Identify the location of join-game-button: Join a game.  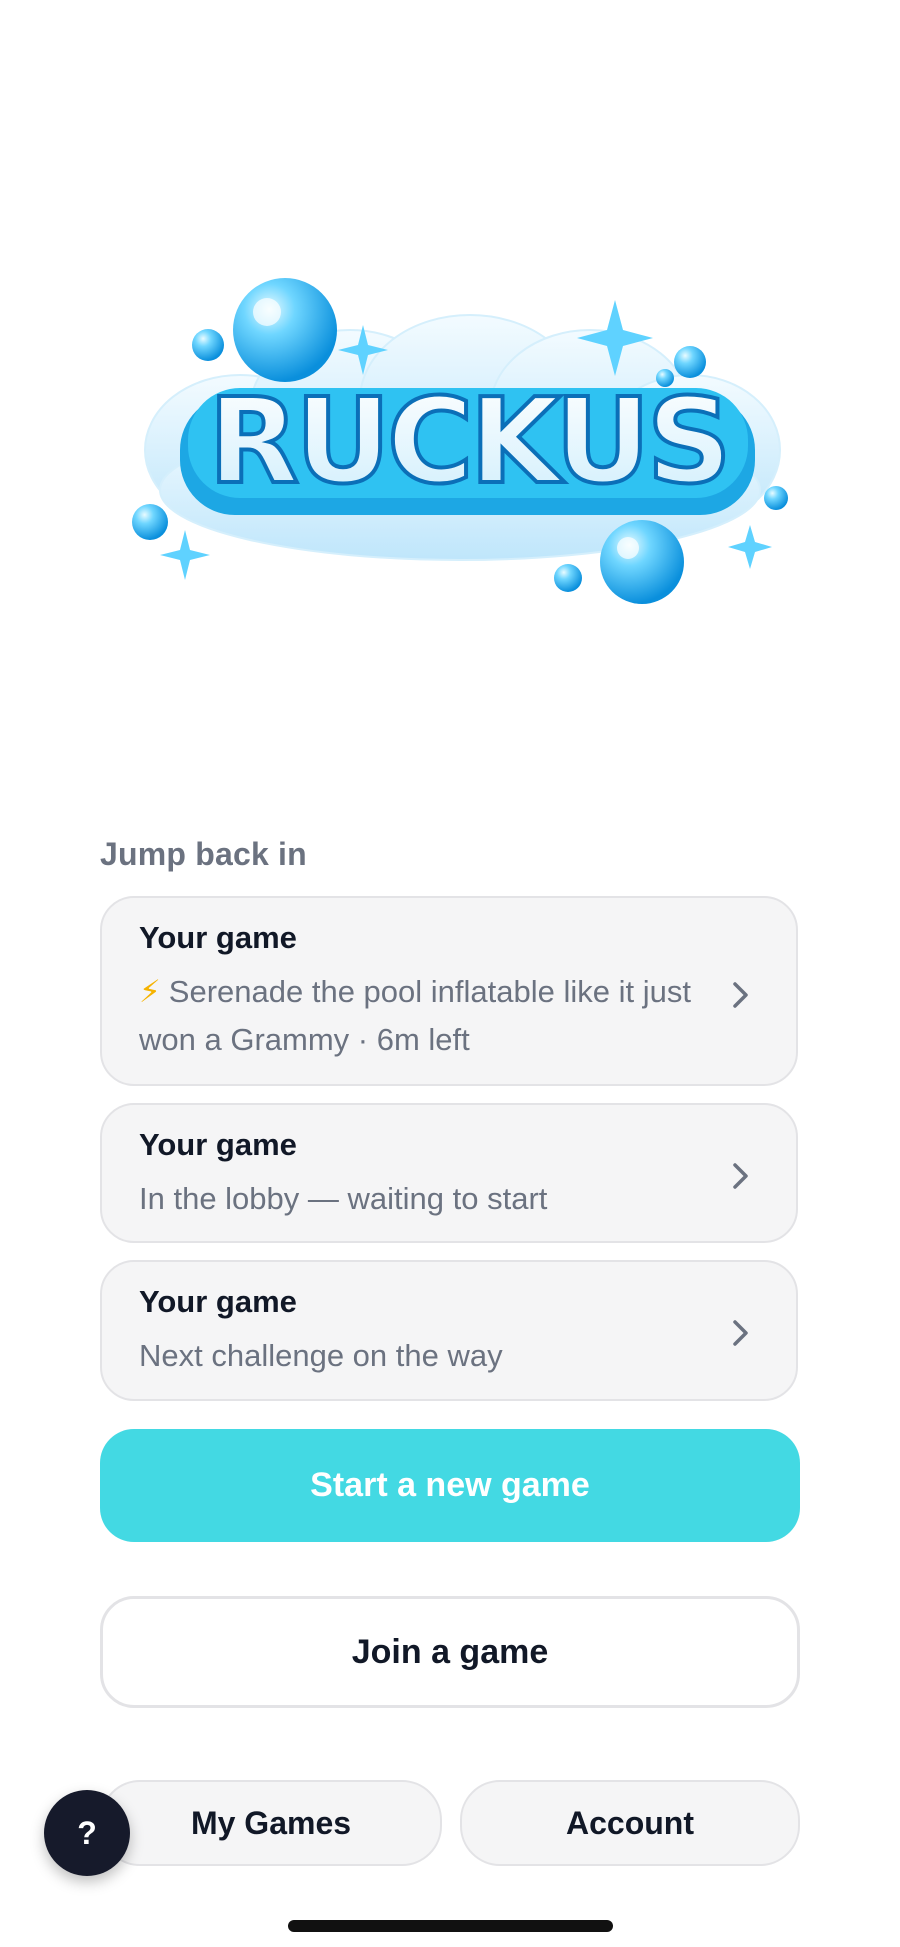
(450, 1652).